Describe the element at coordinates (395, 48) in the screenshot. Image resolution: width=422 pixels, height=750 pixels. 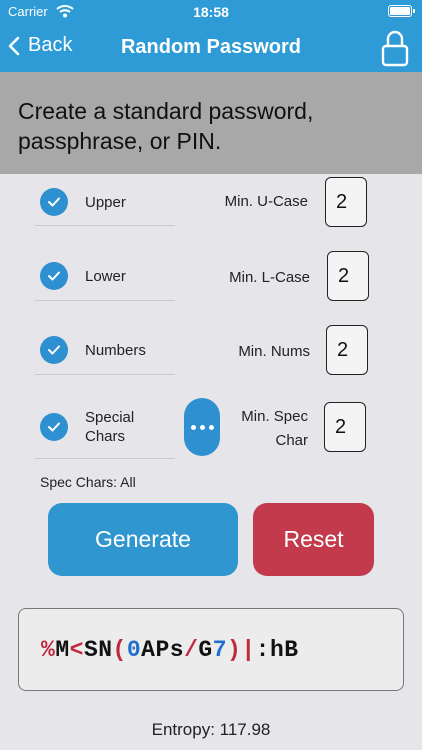
I see `lock-icon` at that location.